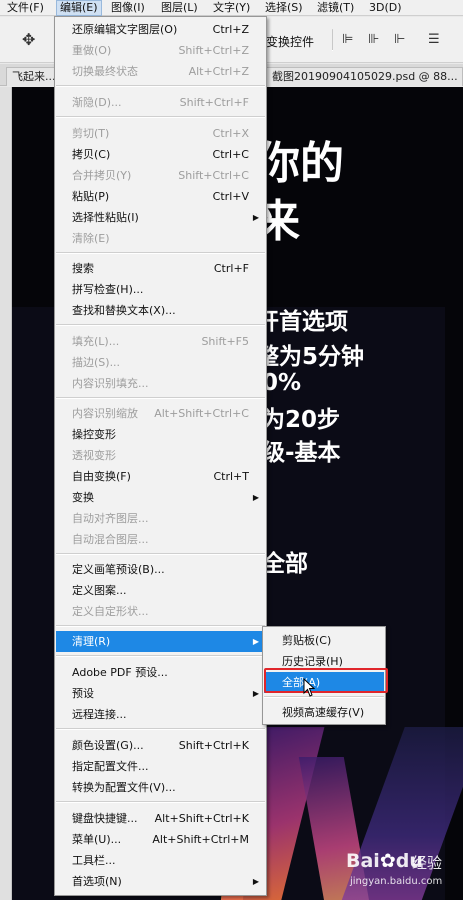  Describe the element at coordinates (125, 29) in the screenshot. I see `menu-item-label: 还原编辑文字图层(O)` at that location.